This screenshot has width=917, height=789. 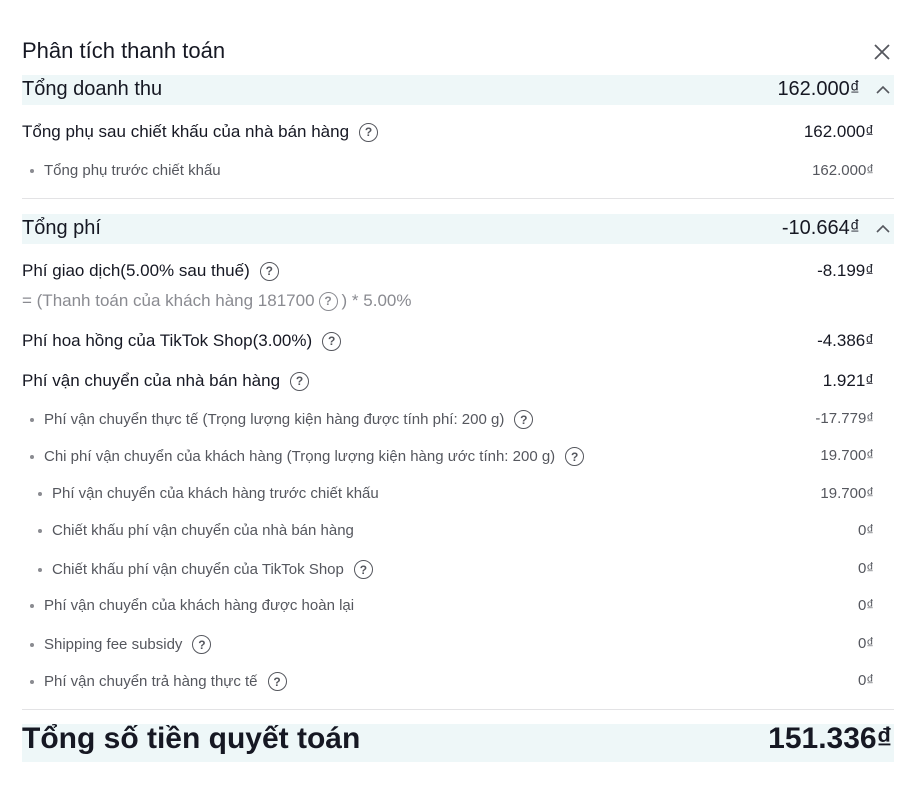 I want to click on fees-header-band, so click(x=458, y=229).